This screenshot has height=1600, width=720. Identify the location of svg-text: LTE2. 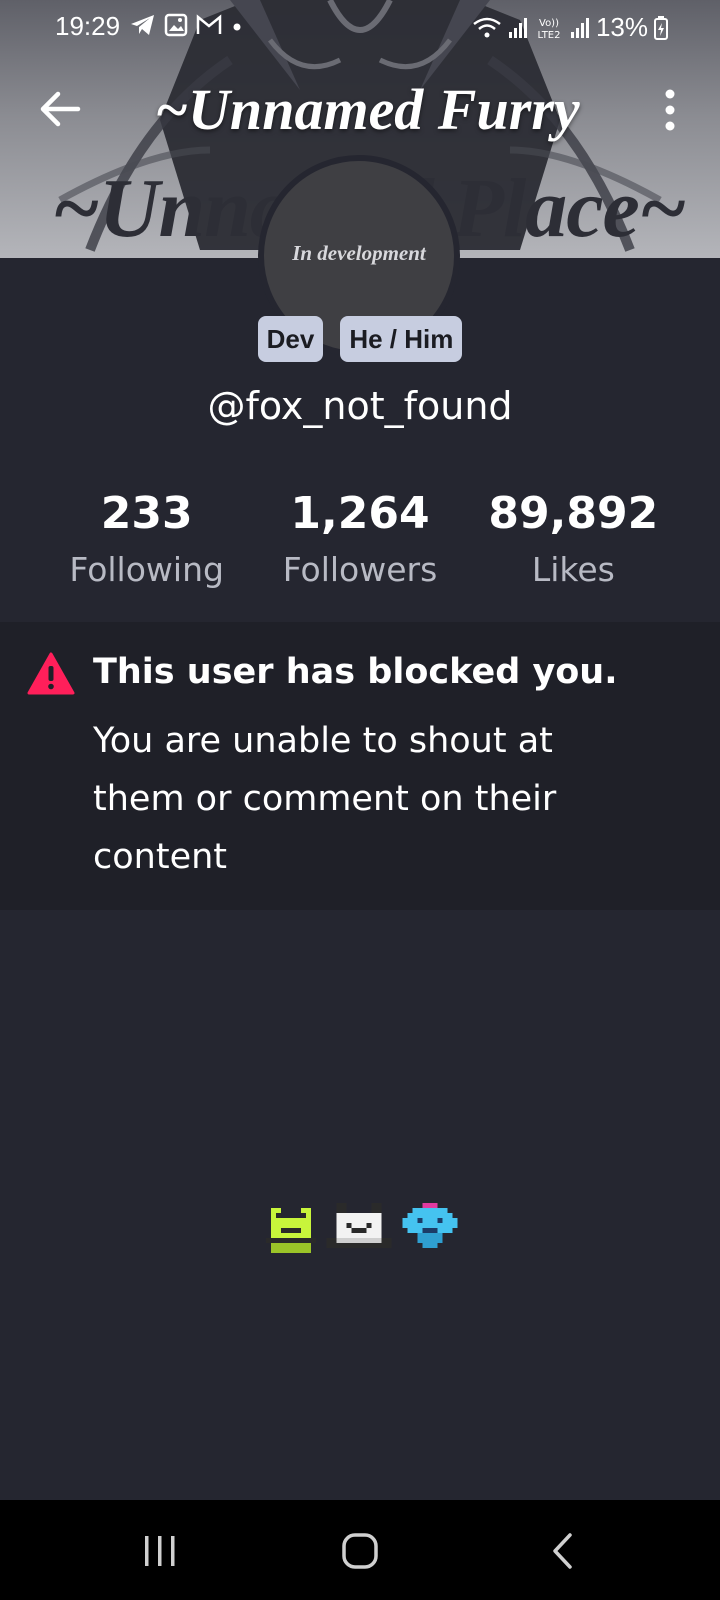
(548, 35).